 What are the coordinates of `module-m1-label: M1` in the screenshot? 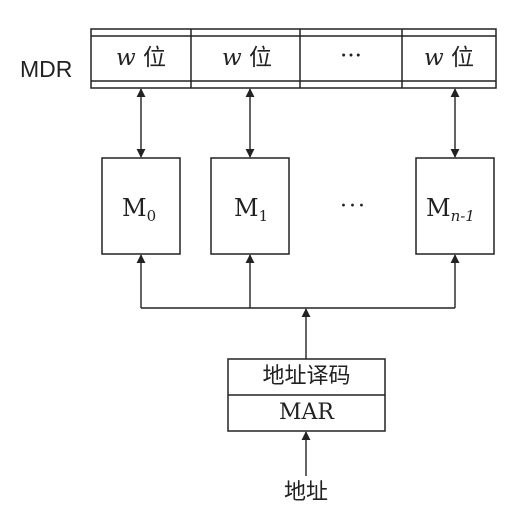 It's located at (251, 210).